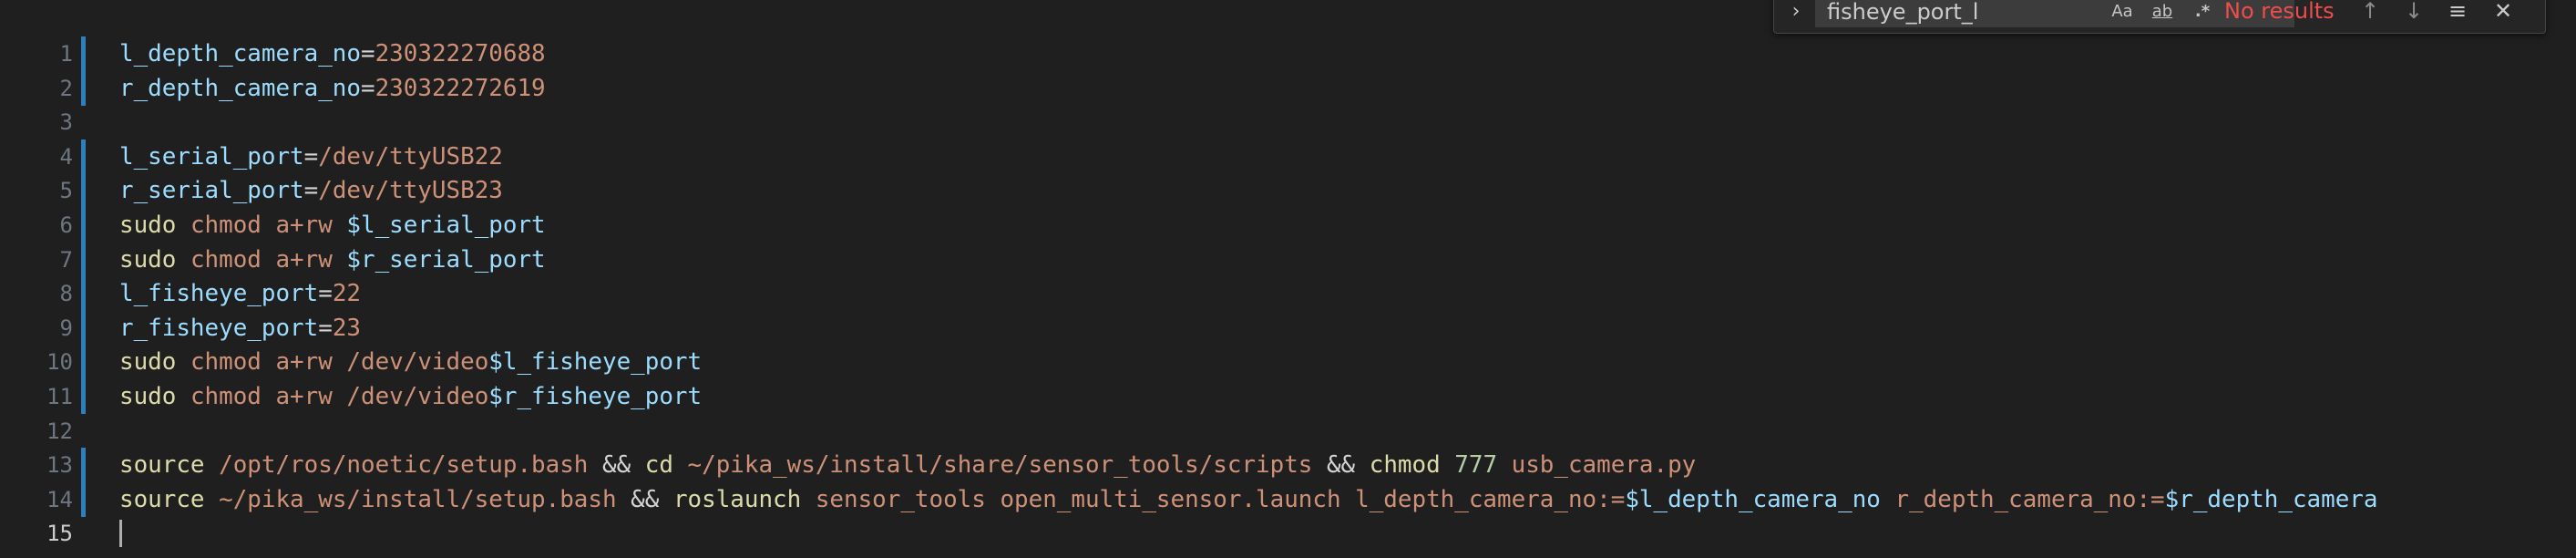  I want to click on code-line: 1 l_depth_camera_no=230322270688, so click(1288, 53).